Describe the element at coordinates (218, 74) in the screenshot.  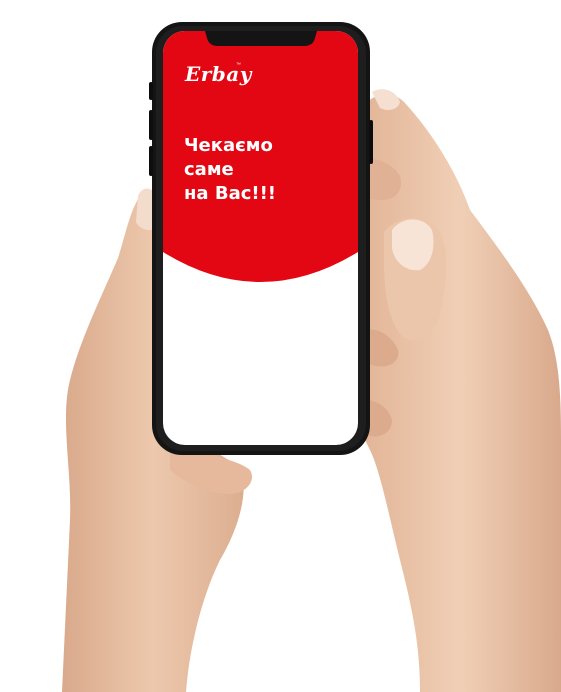
I see `erbay-logo: Erbay` at that location.